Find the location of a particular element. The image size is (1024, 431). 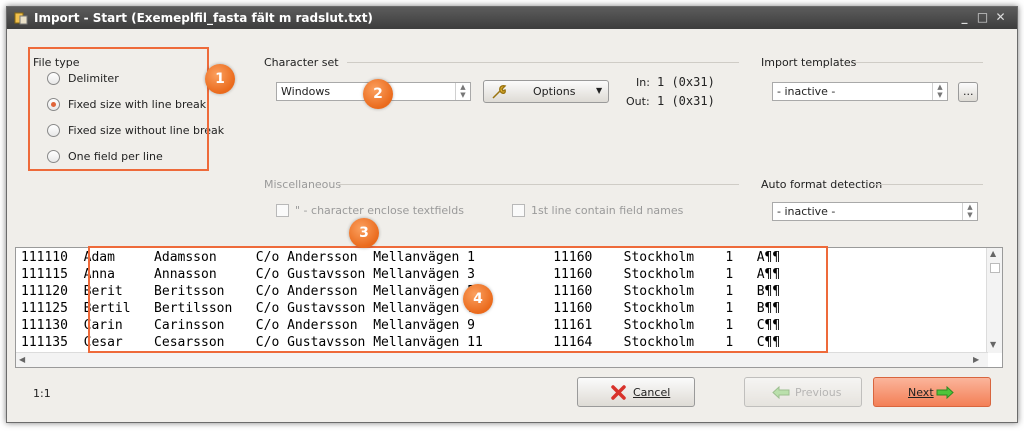

badge-1: 1 is located at coordinates (220, 79).